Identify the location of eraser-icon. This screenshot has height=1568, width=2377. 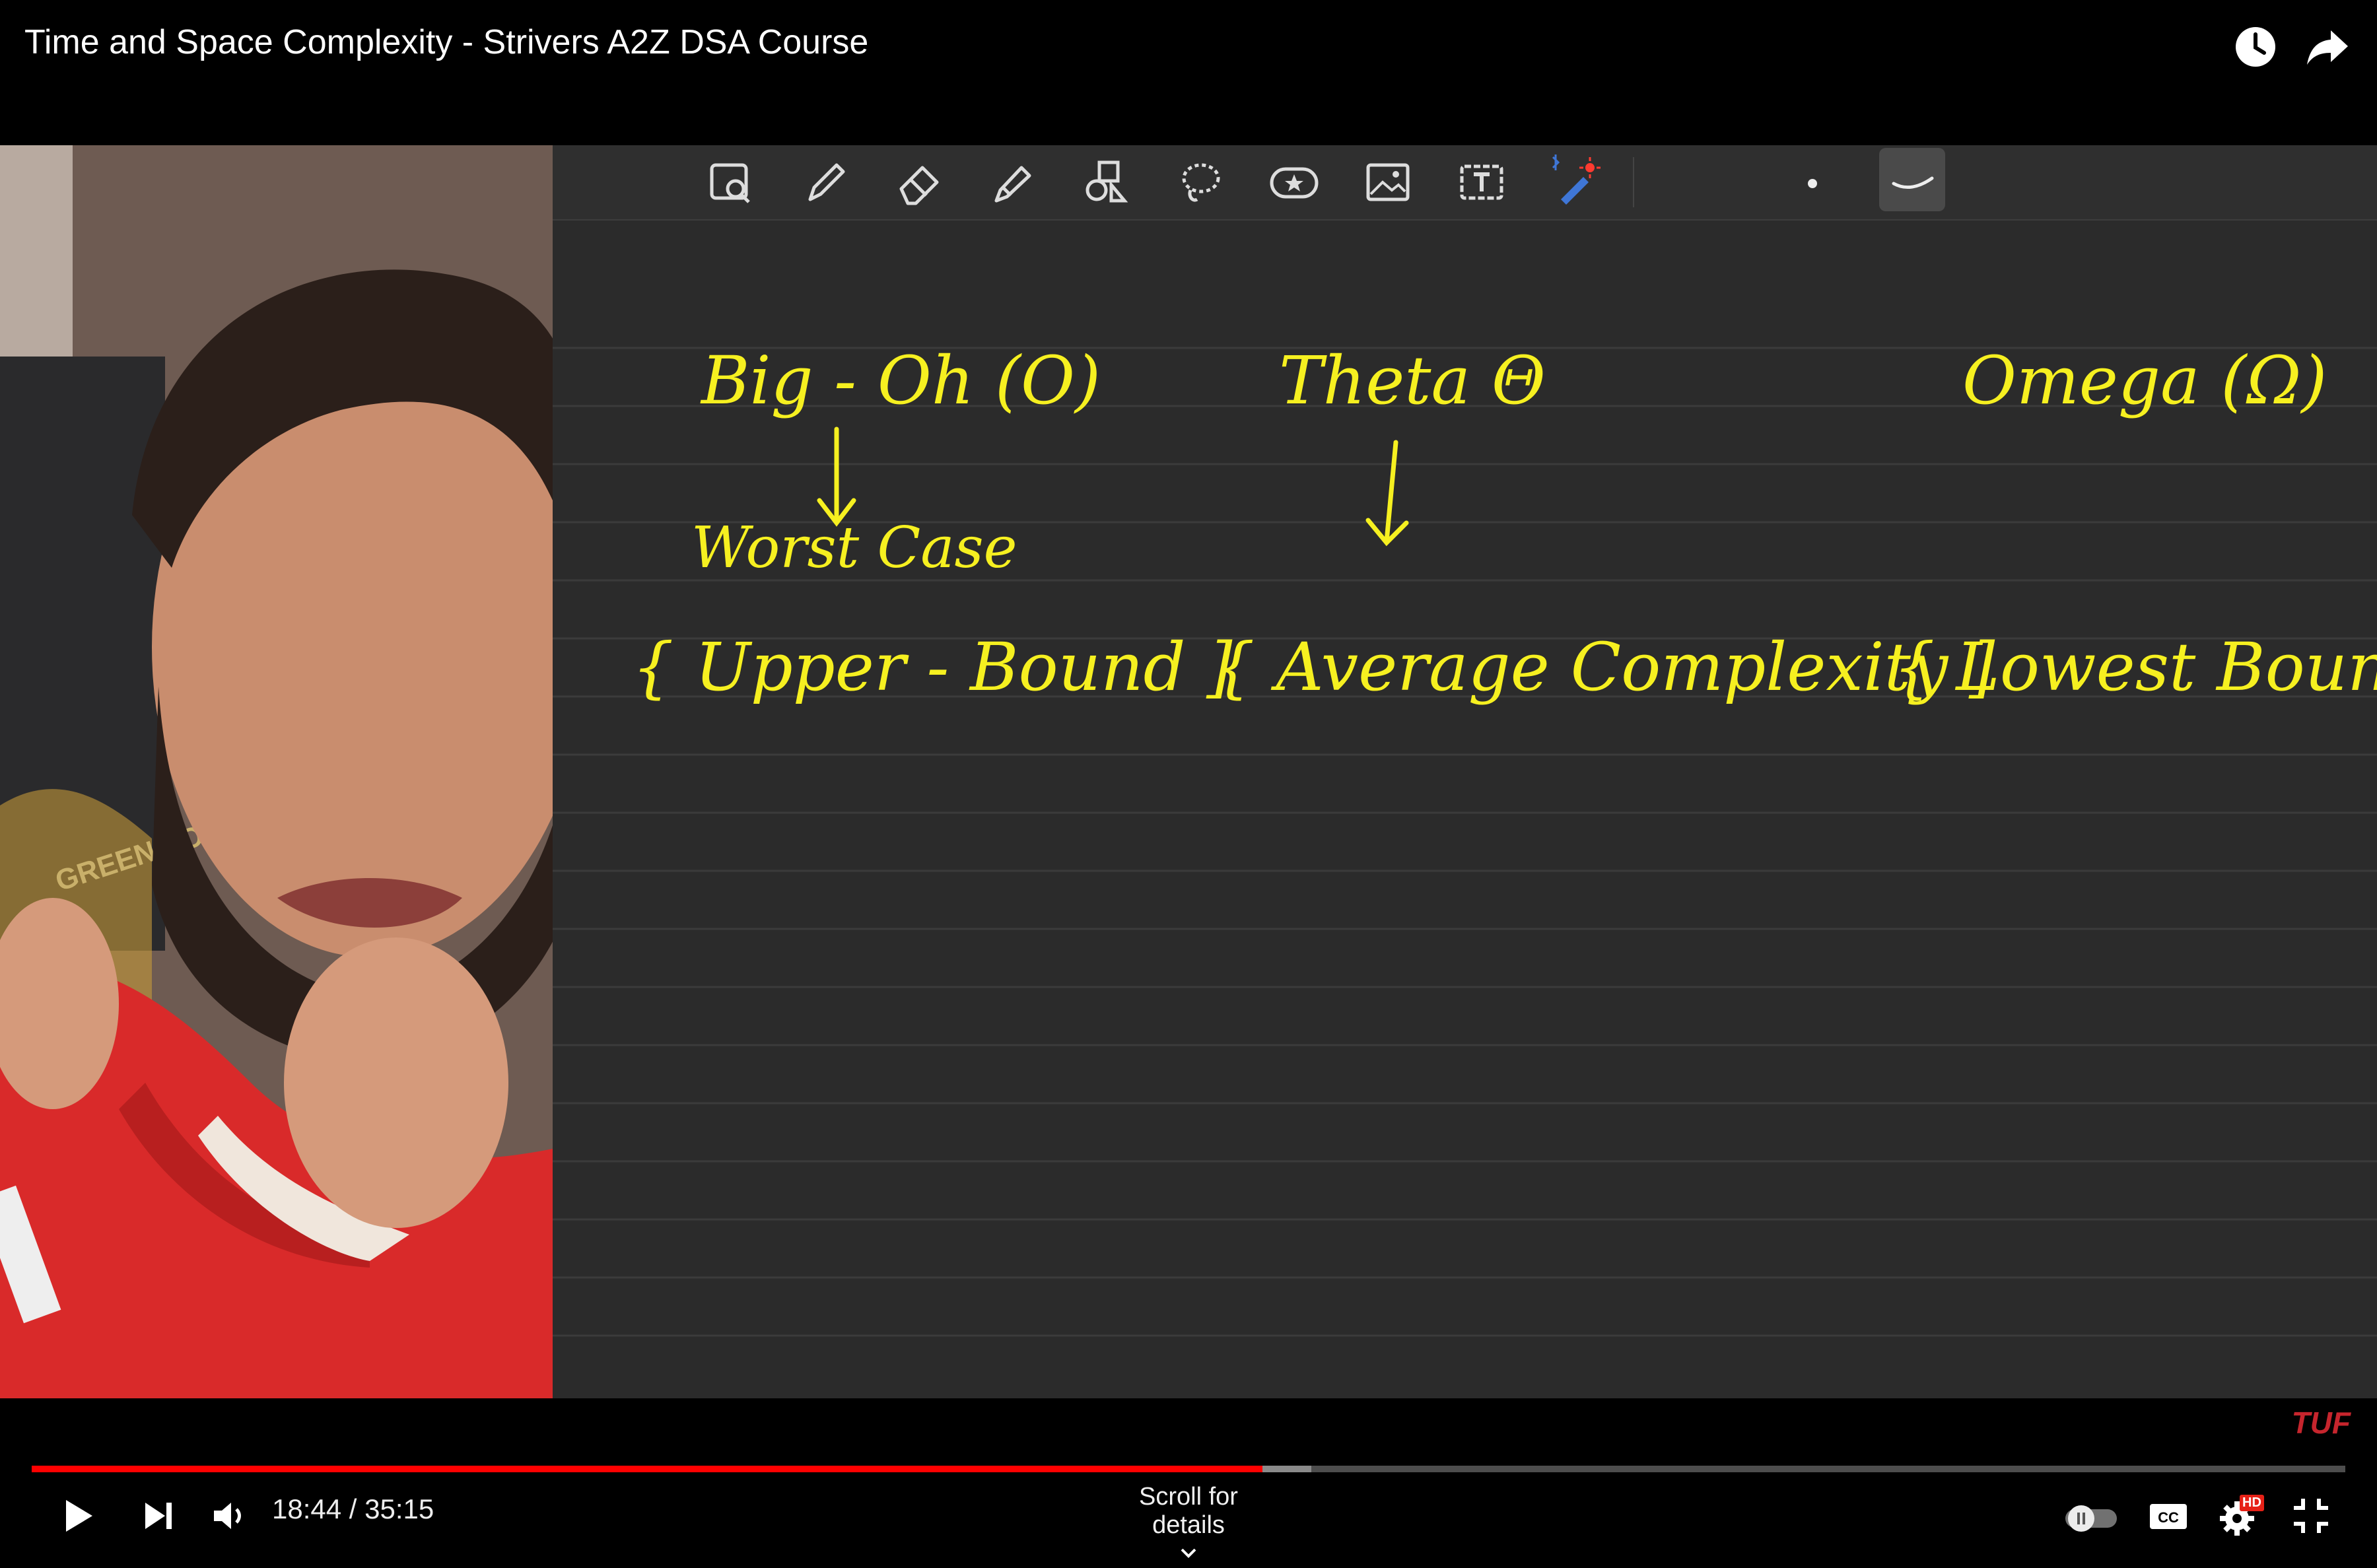
(918, 182).